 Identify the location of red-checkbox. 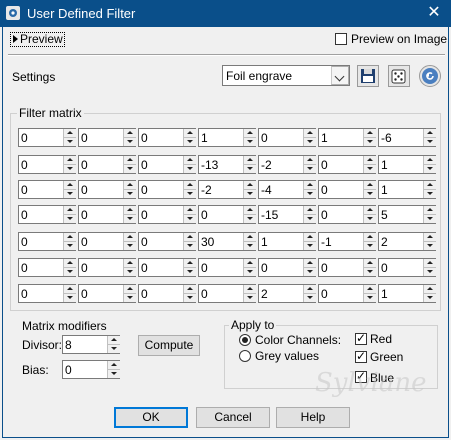
(361, 338).